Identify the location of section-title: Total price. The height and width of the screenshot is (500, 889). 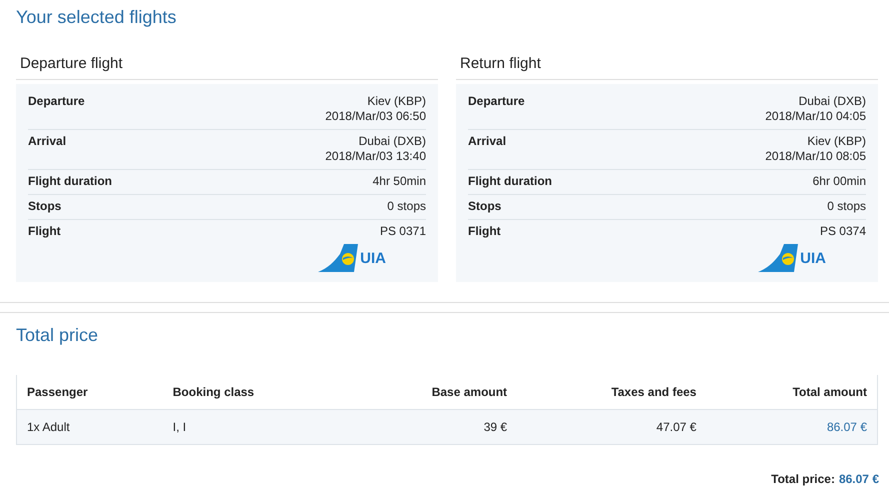
(58, 335).